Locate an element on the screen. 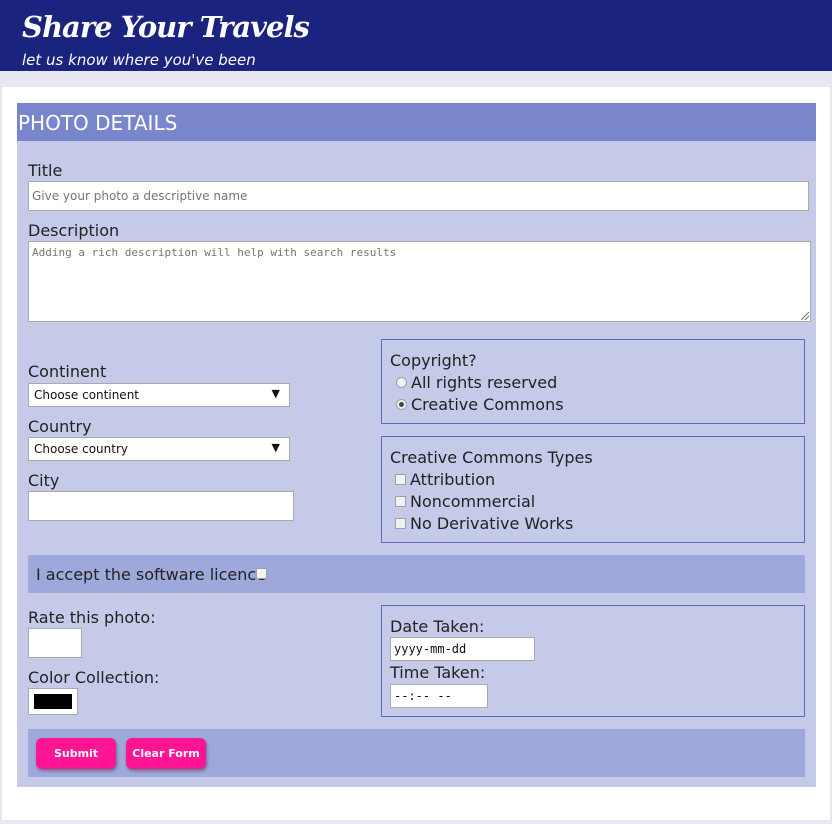  cc-types-legend: Creative Commons Types is located at coordinates (491, 457).